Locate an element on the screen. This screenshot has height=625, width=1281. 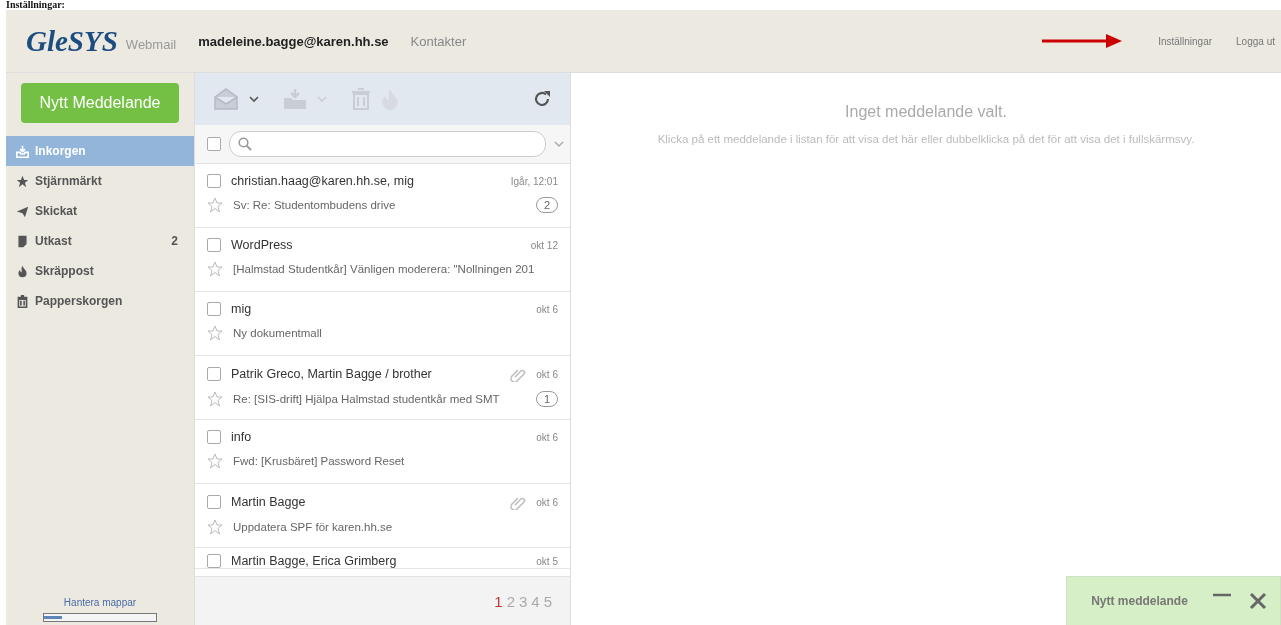
message-subject: Fwd: [Krusbäret] Password Reset is located at coordinates (319, 461).